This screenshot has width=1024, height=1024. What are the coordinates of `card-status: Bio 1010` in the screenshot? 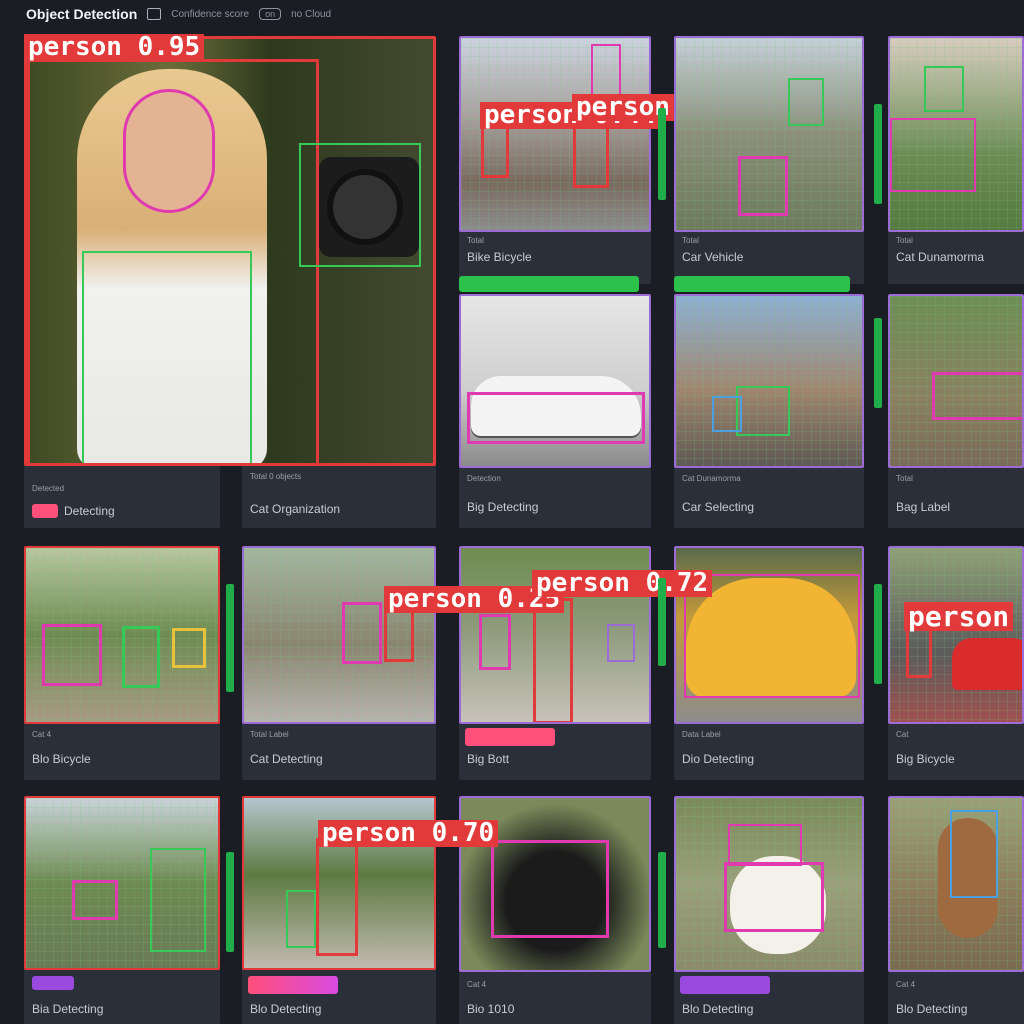 It's located at (491, 1009).